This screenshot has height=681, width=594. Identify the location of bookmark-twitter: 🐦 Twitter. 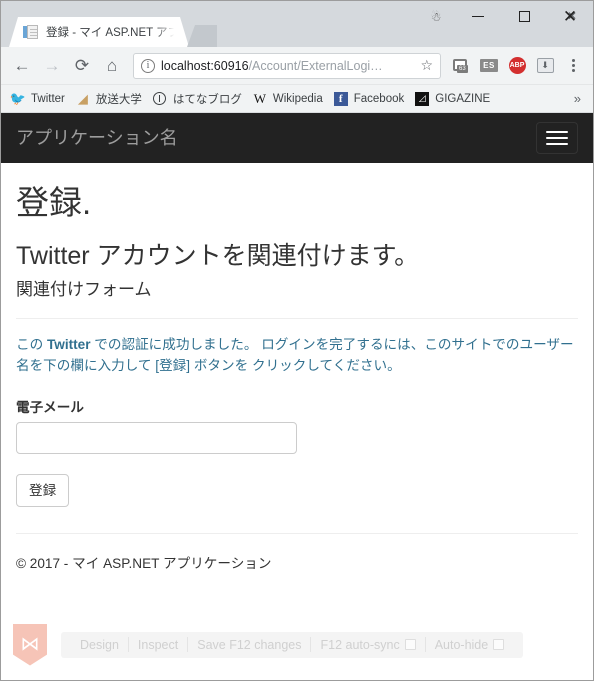
(39, 99).